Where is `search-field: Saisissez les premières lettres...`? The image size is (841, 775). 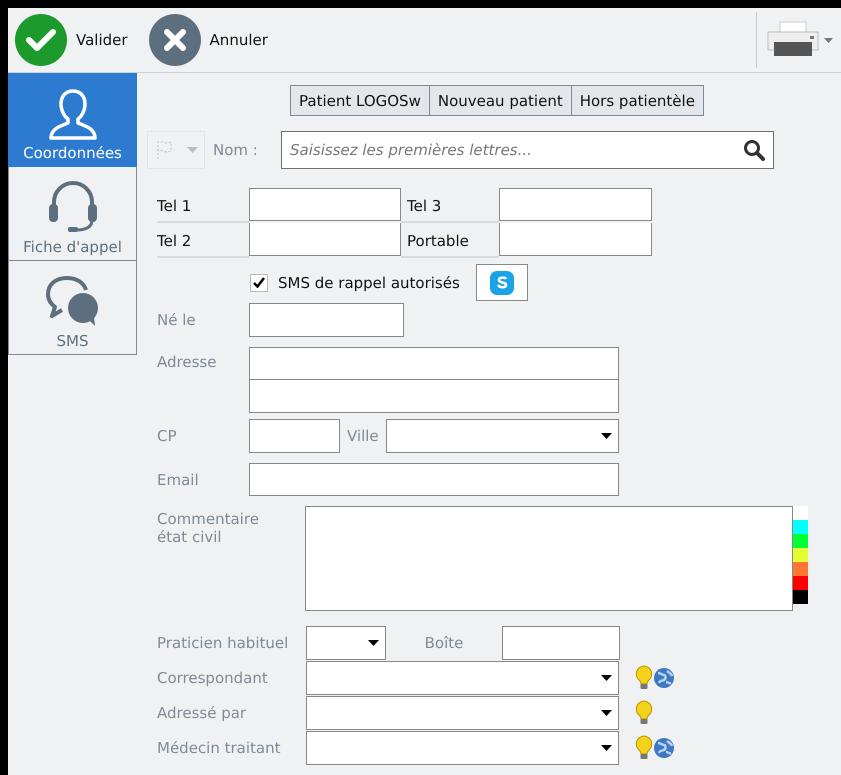
search-field: Saisissez les premières lettres... is located at coordinates (527, 150).